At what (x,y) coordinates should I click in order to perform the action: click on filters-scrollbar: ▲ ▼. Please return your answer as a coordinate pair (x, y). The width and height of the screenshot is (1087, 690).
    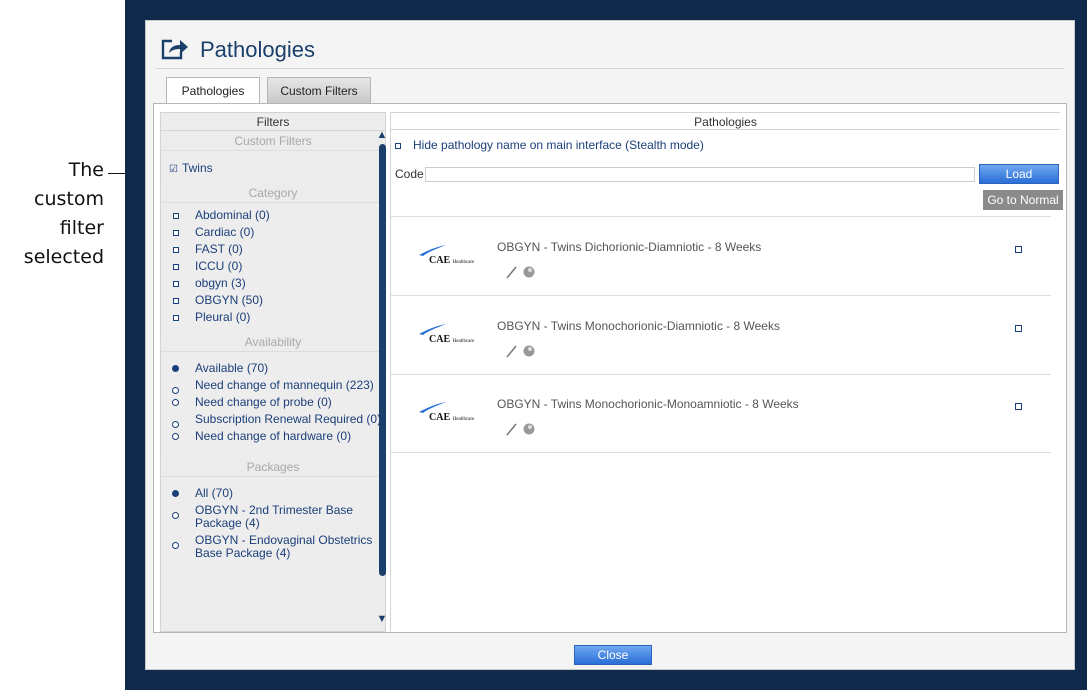
    Looking at the image, I should click on (382, 377).